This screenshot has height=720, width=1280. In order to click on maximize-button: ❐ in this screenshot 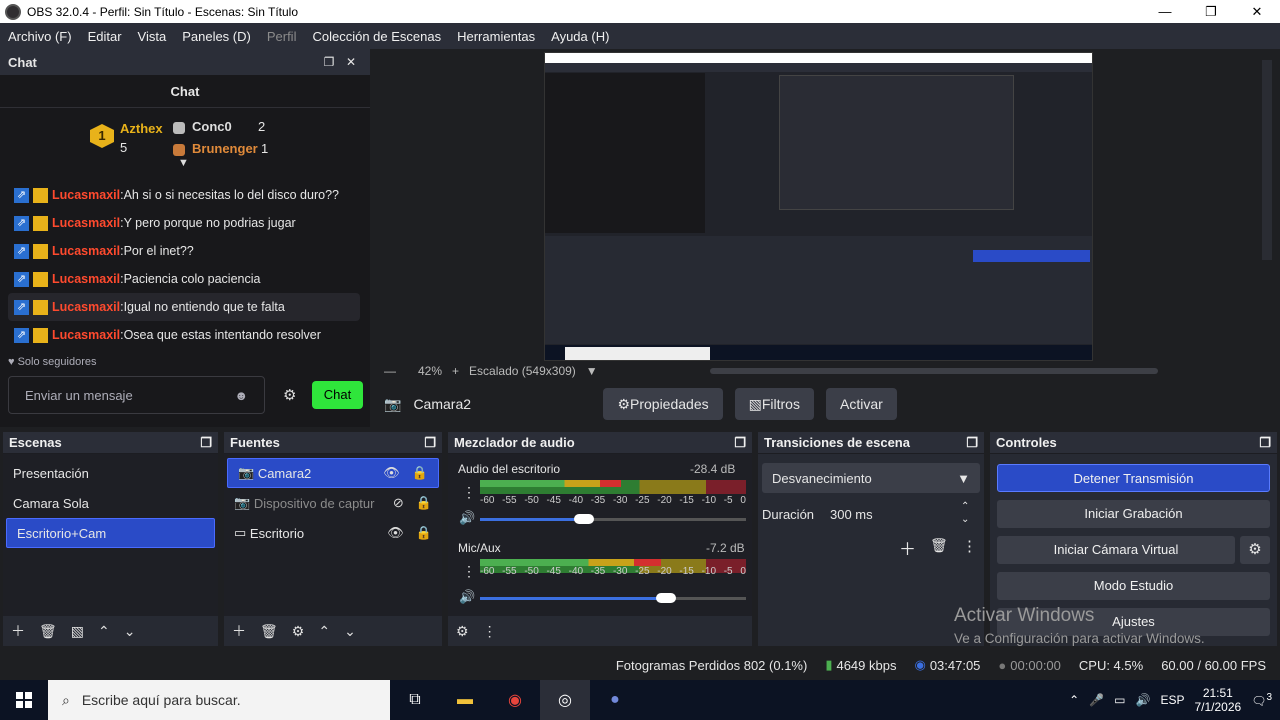, I will do `click(1211, 11)`.